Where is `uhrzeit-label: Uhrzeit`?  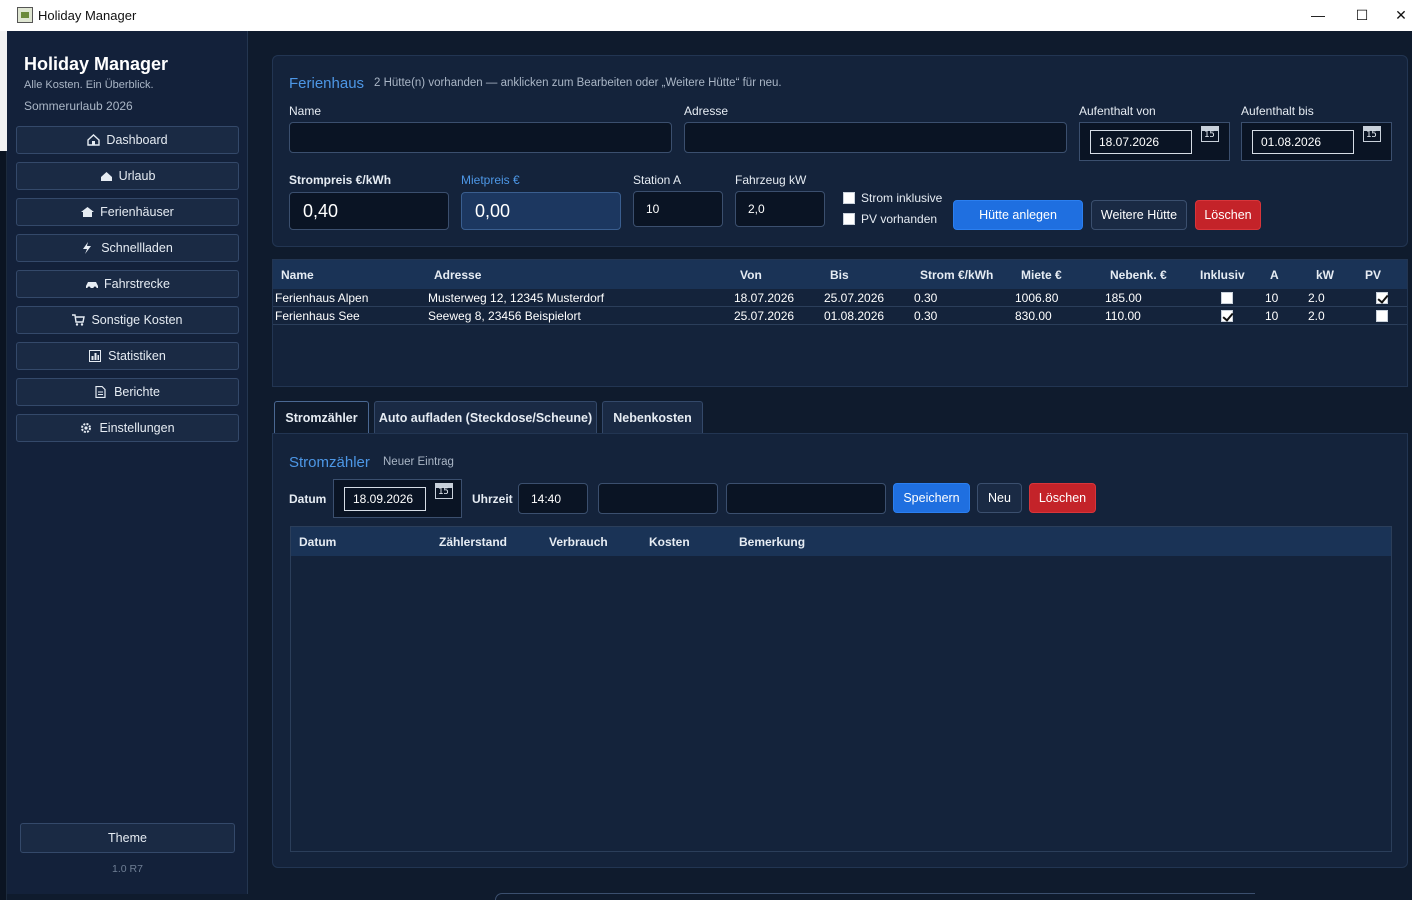
uhrzeit-label: Uhrzeit is located at coordinates (492, 499).